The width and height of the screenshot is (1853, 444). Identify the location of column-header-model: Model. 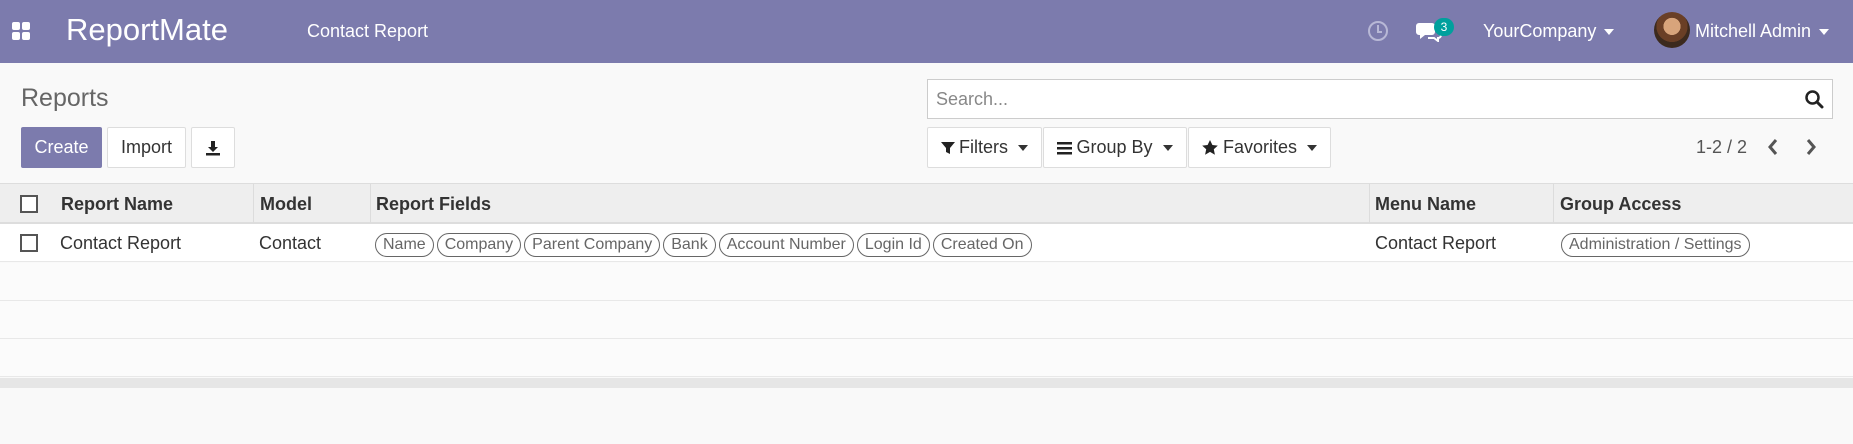
(286, 204).